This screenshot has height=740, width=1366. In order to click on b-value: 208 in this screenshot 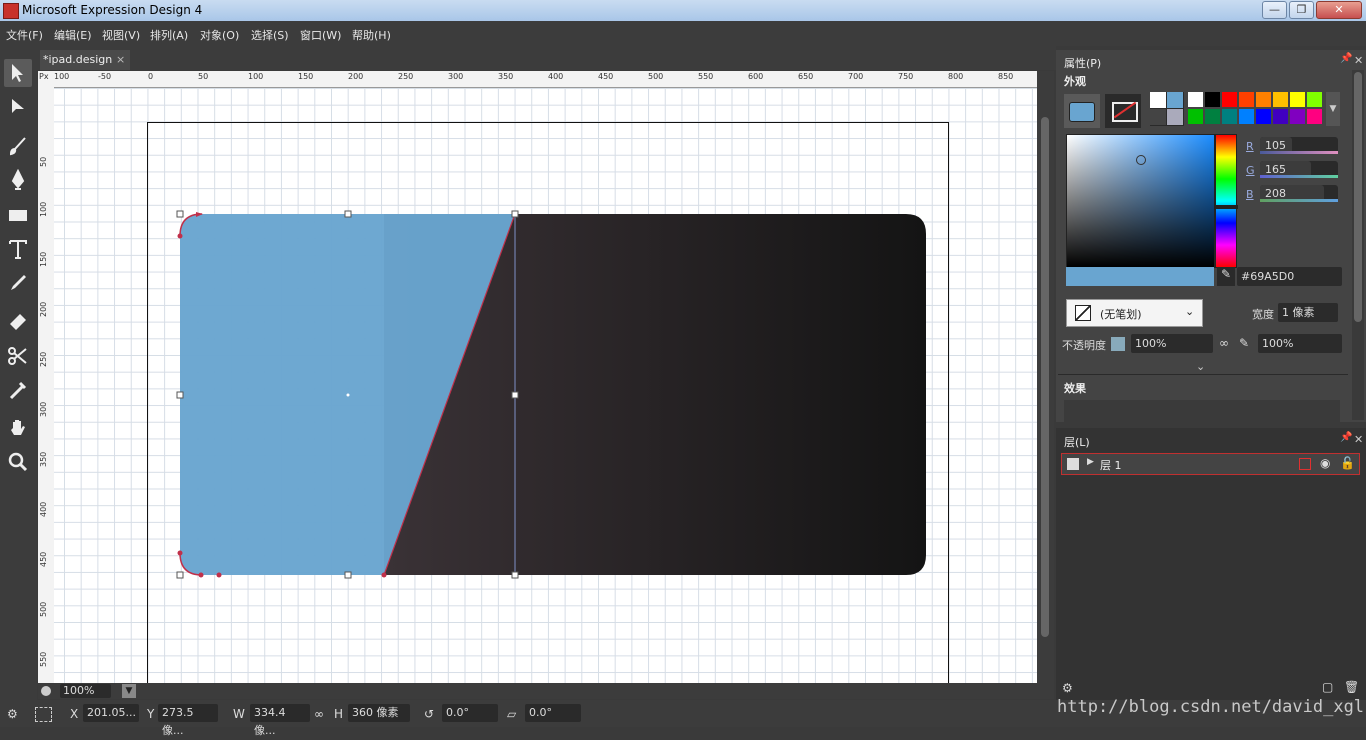, I will do `click(1275, 193)`.